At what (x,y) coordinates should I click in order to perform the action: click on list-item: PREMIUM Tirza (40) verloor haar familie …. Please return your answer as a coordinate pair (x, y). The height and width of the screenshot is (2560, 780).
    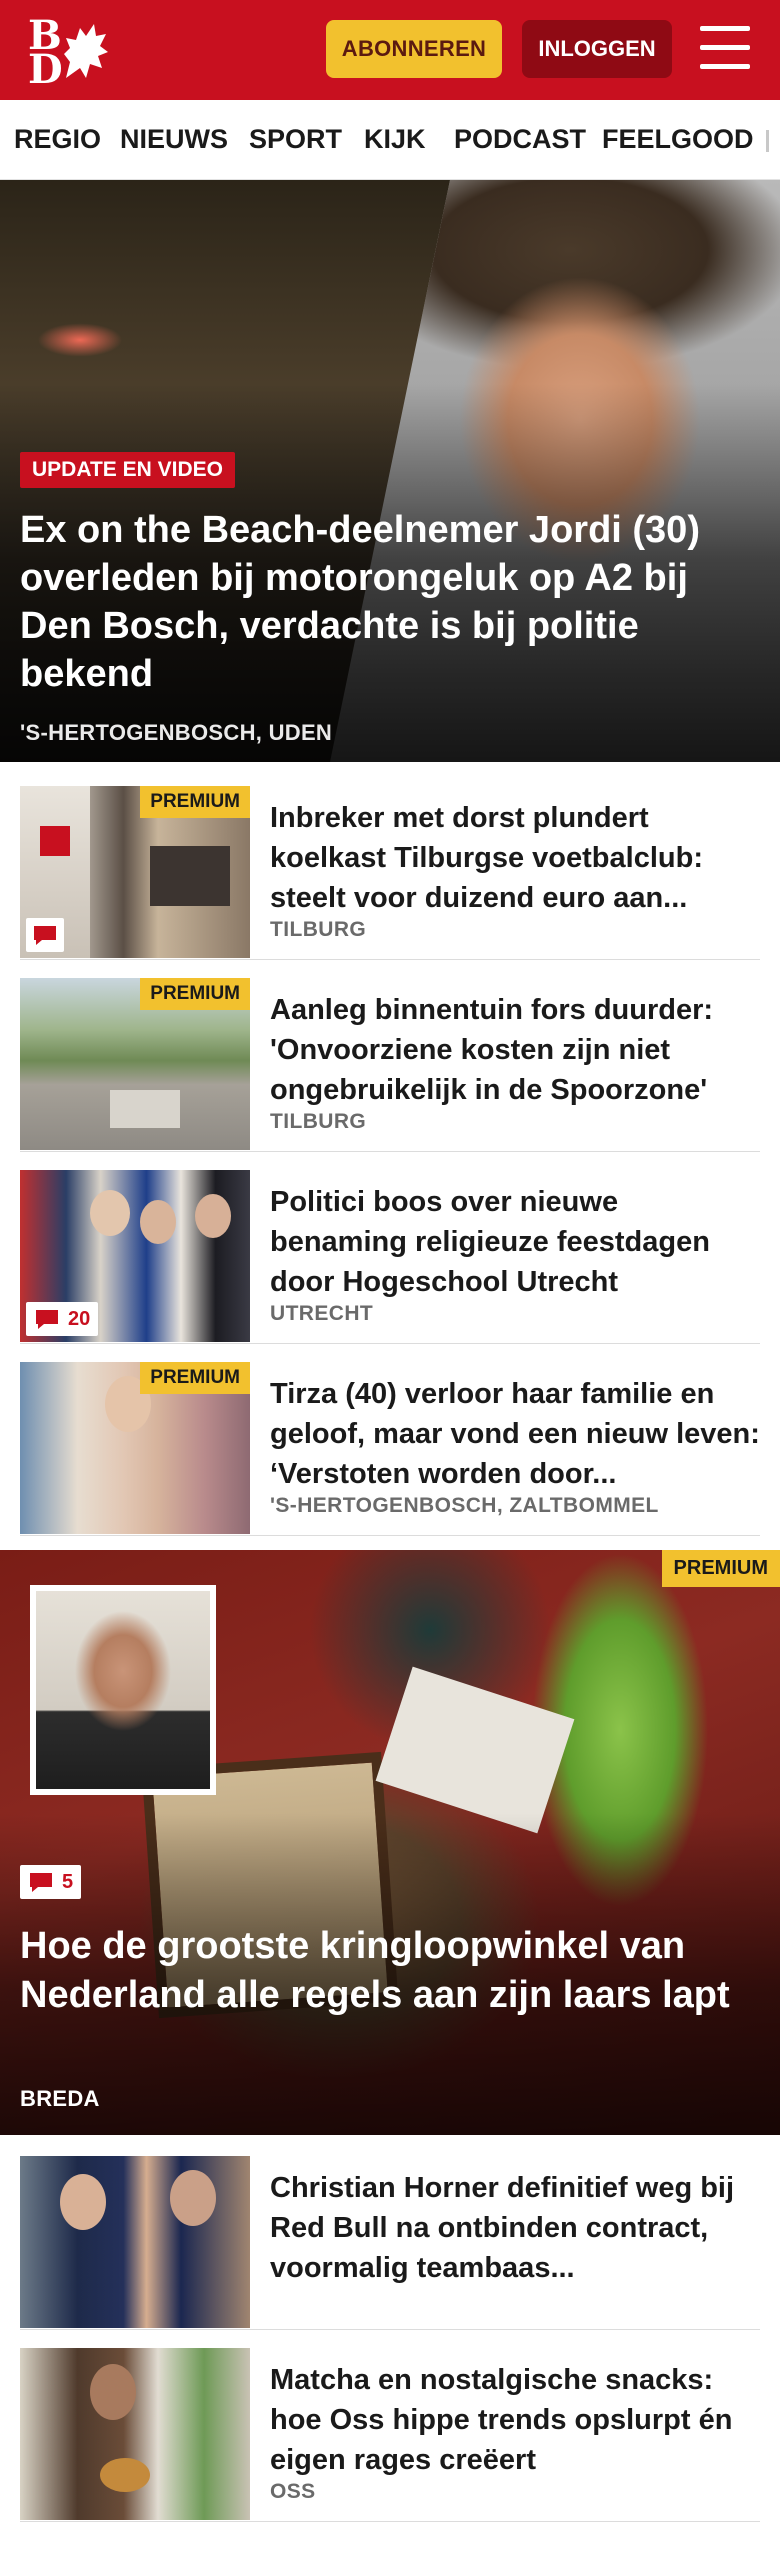
    Looking at the image, I should click on (390, 1440).